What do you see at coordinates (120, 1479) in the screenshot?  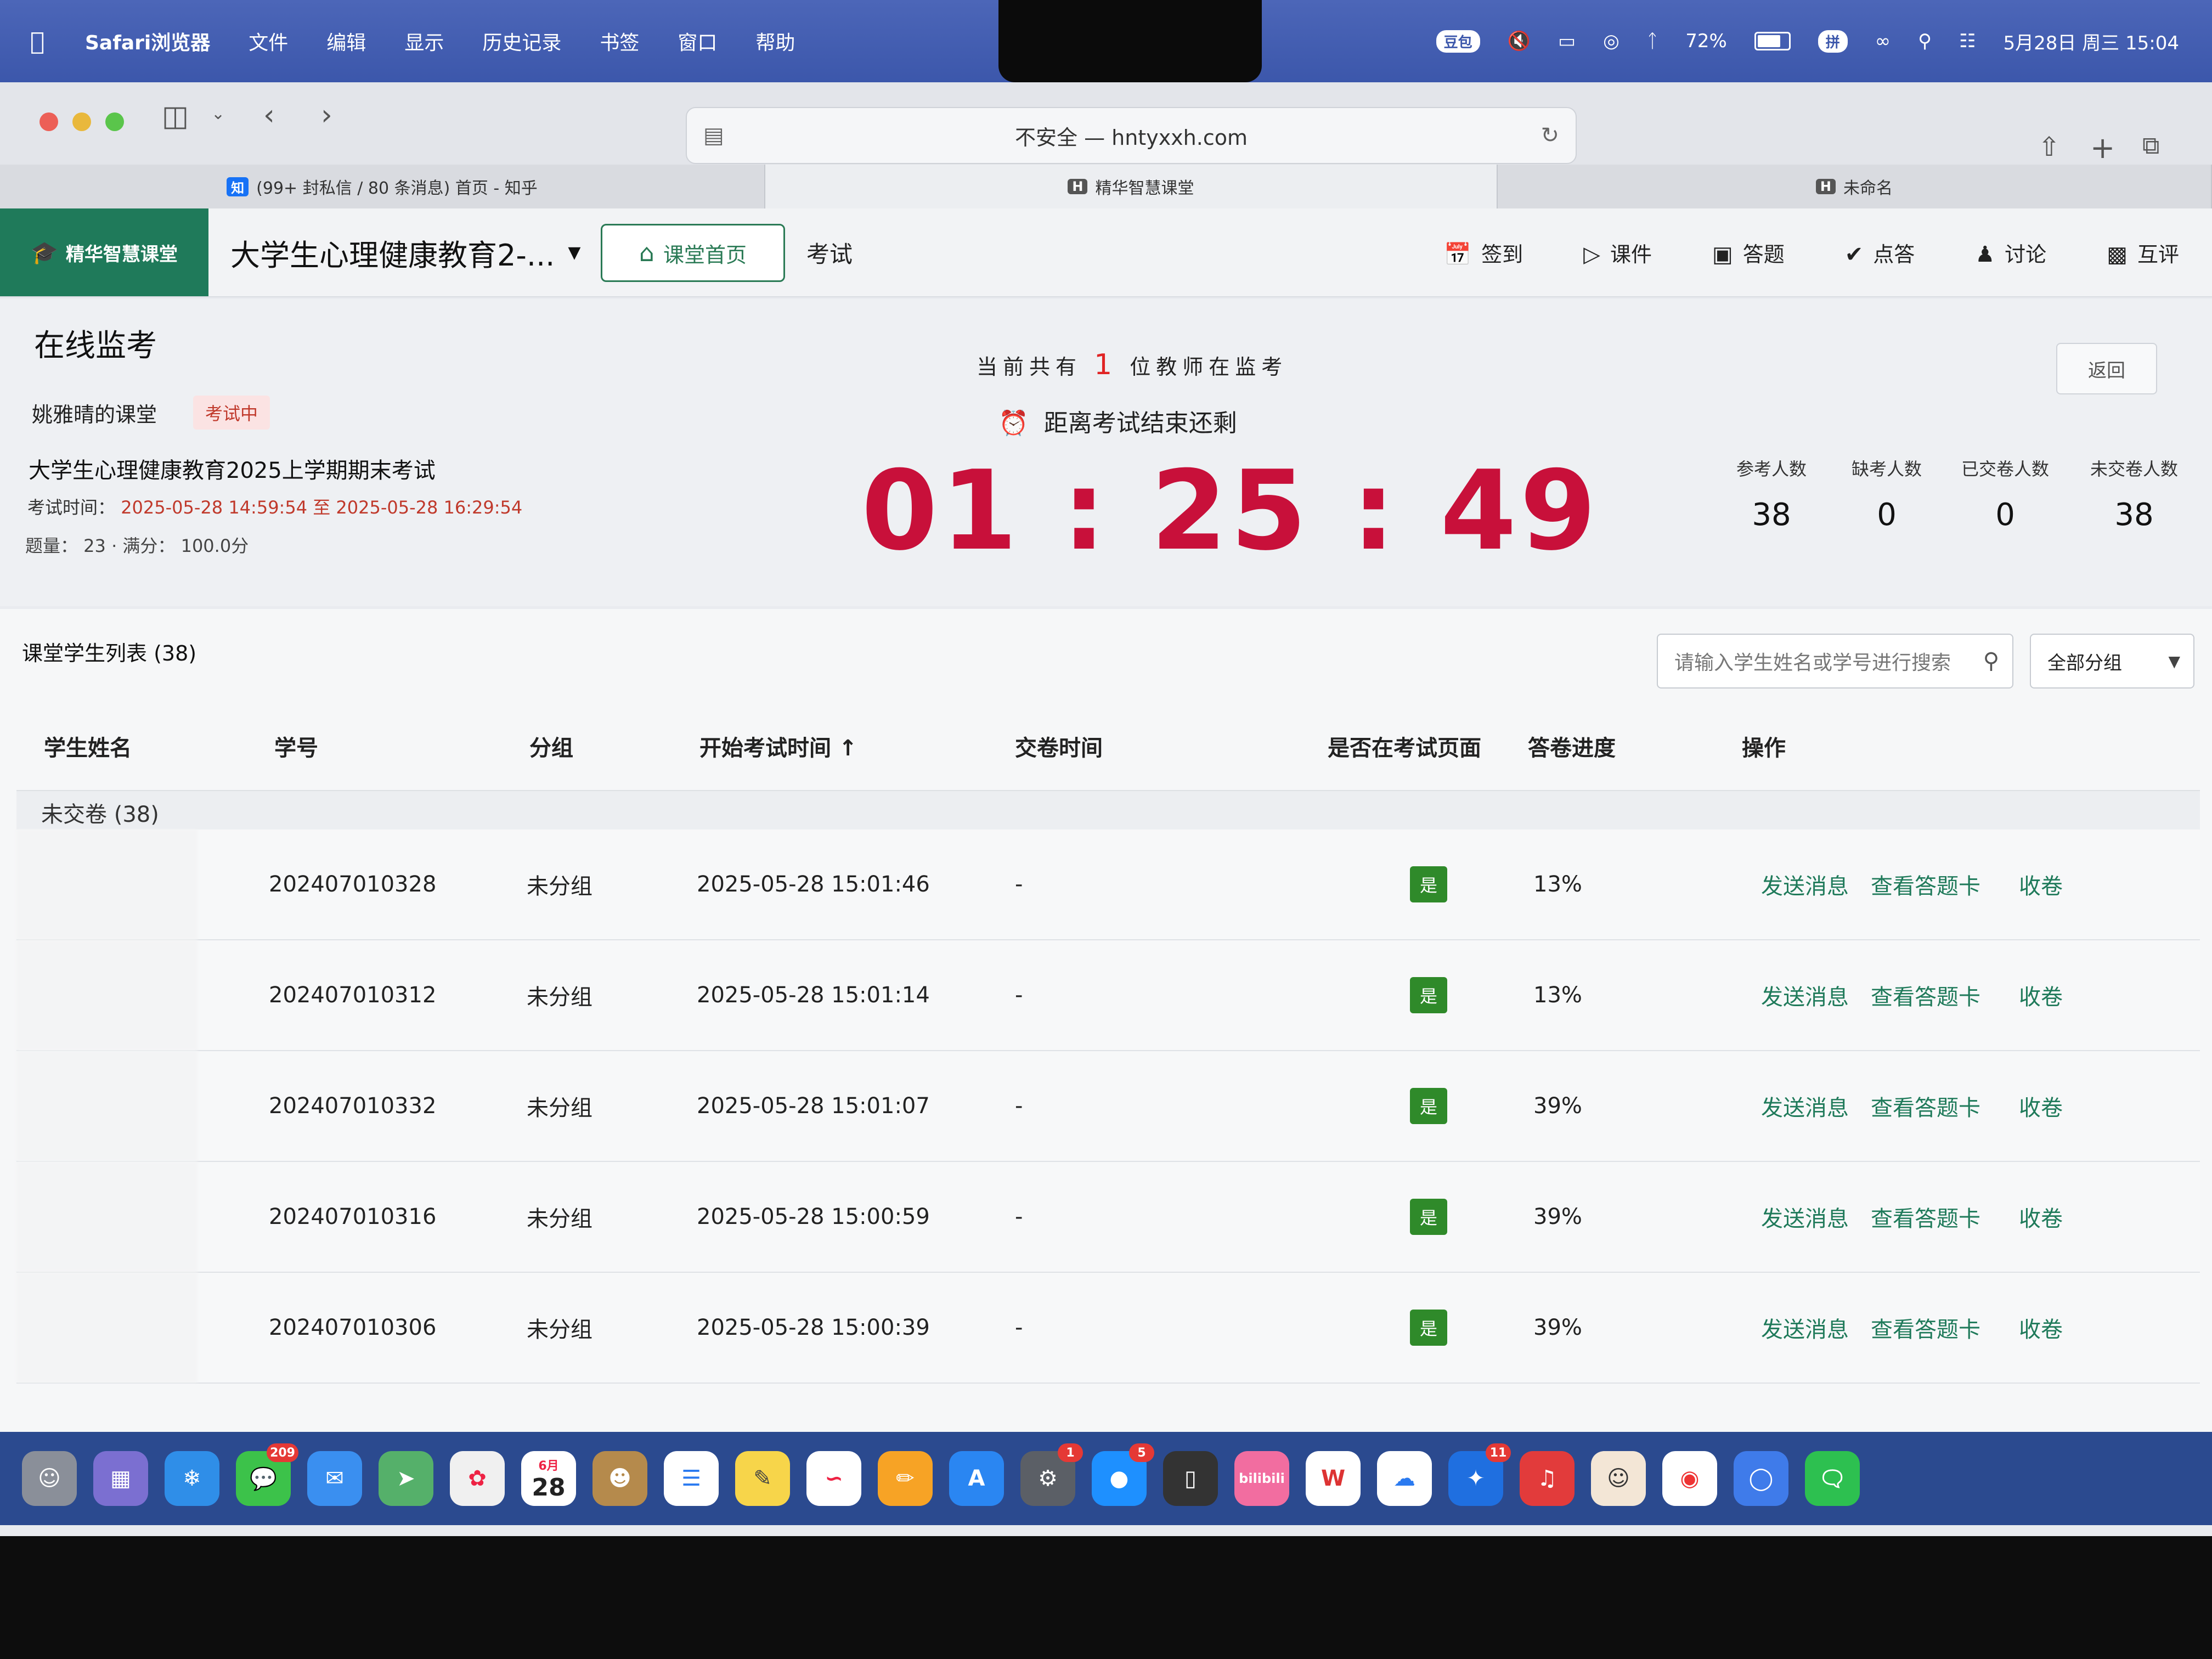 I see `launchpad-icon: ▦` at bounding box center [120, 1479].